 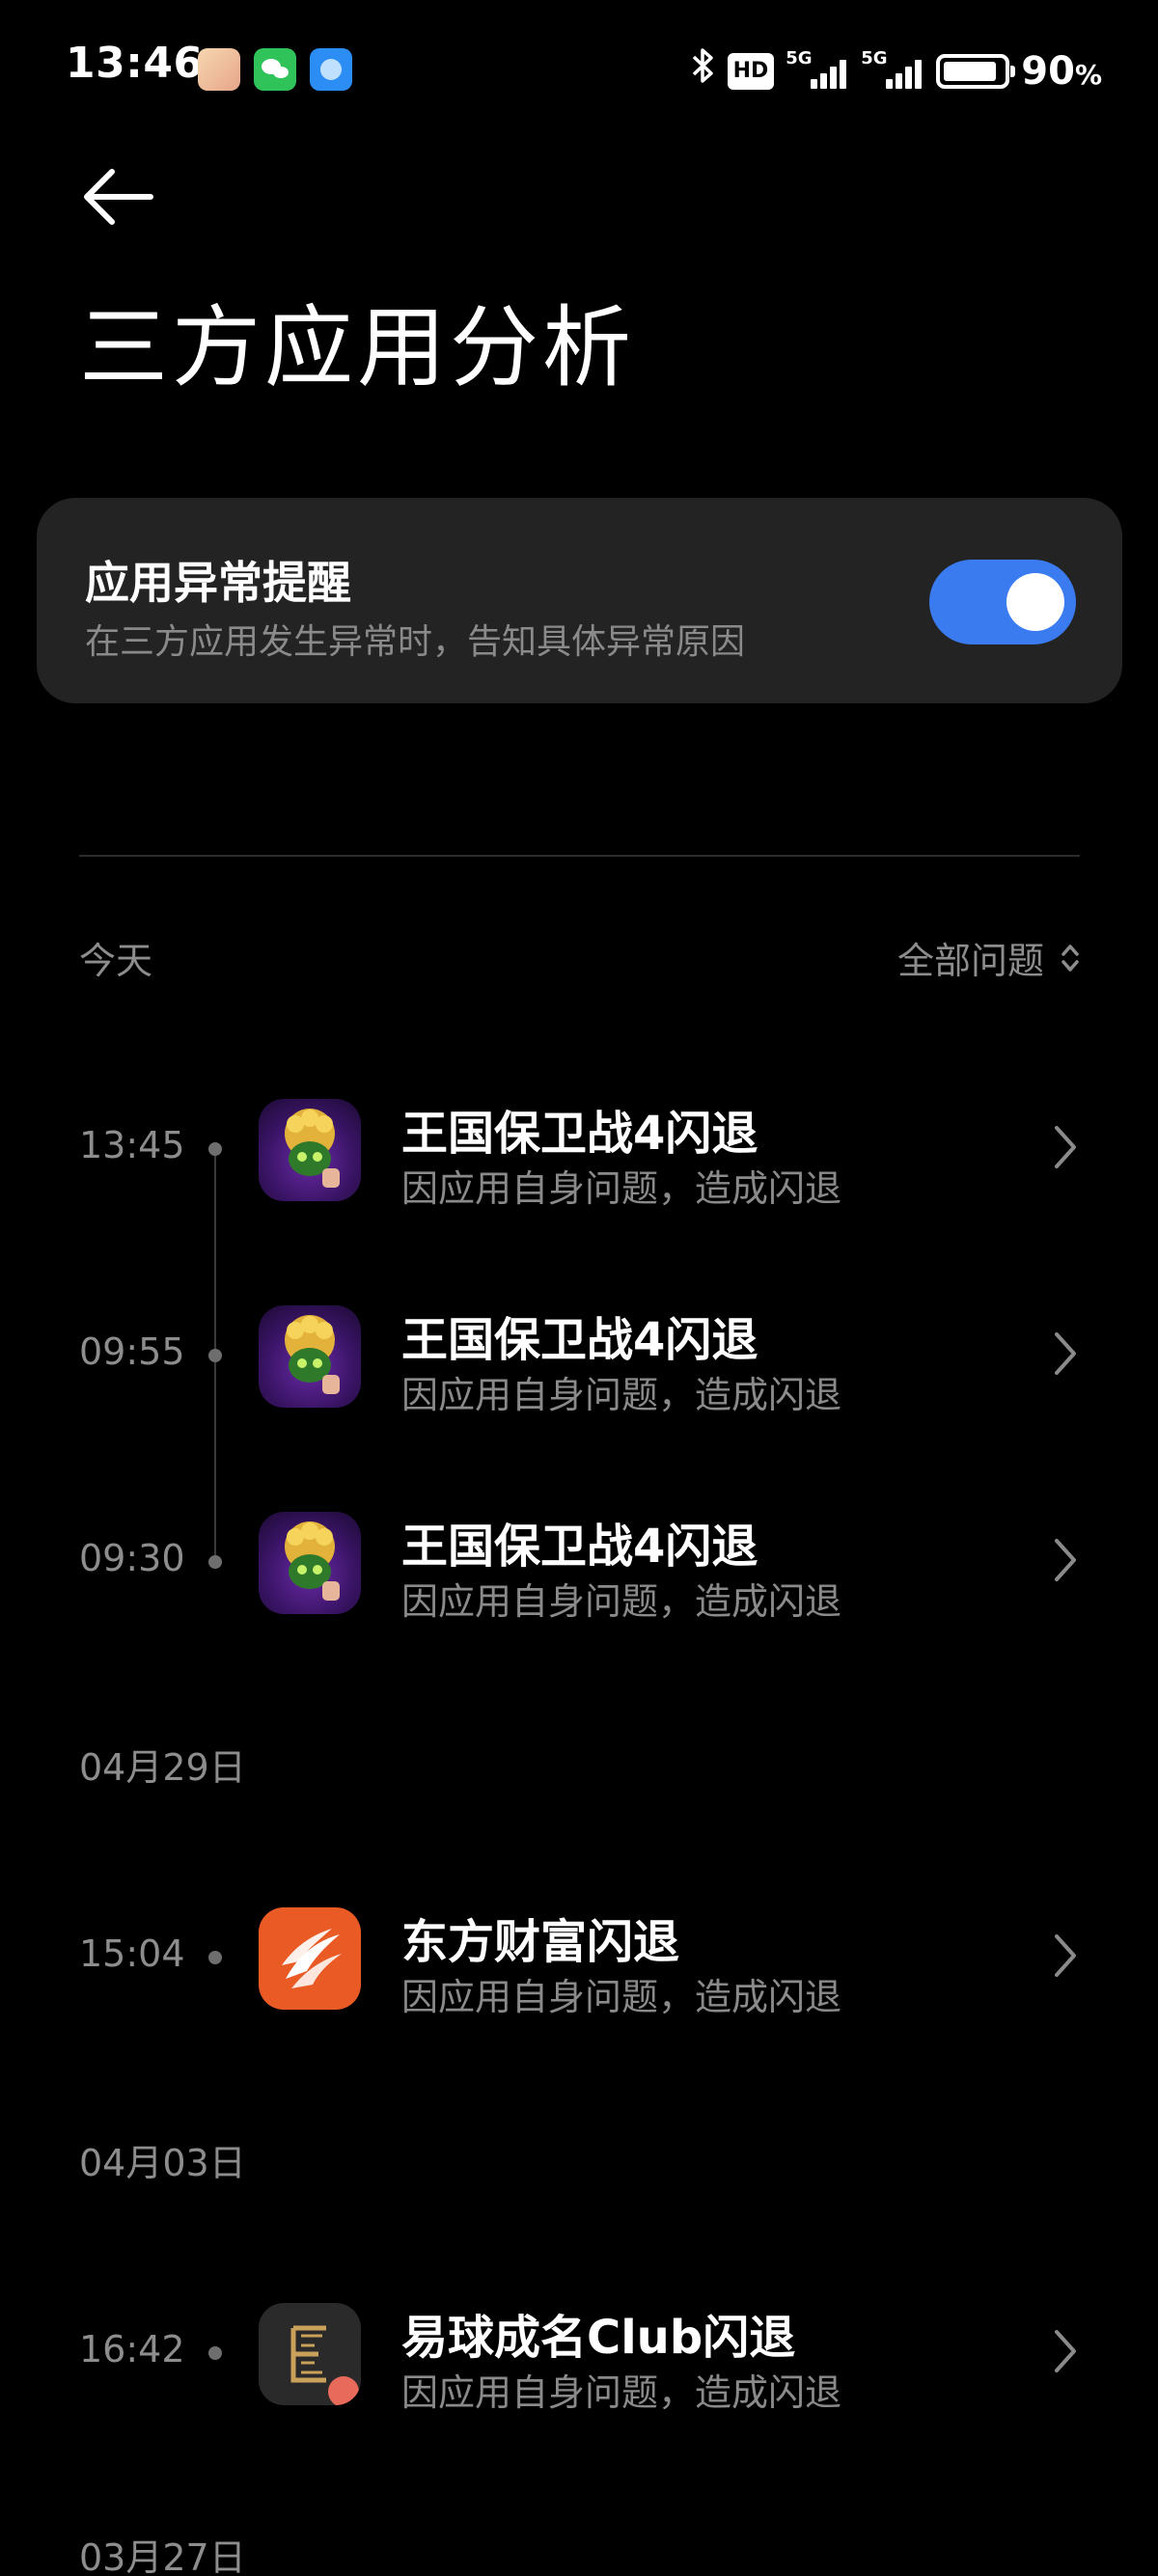 I want to click on hd-voice-badge: HD, so click(x=751, y=71).